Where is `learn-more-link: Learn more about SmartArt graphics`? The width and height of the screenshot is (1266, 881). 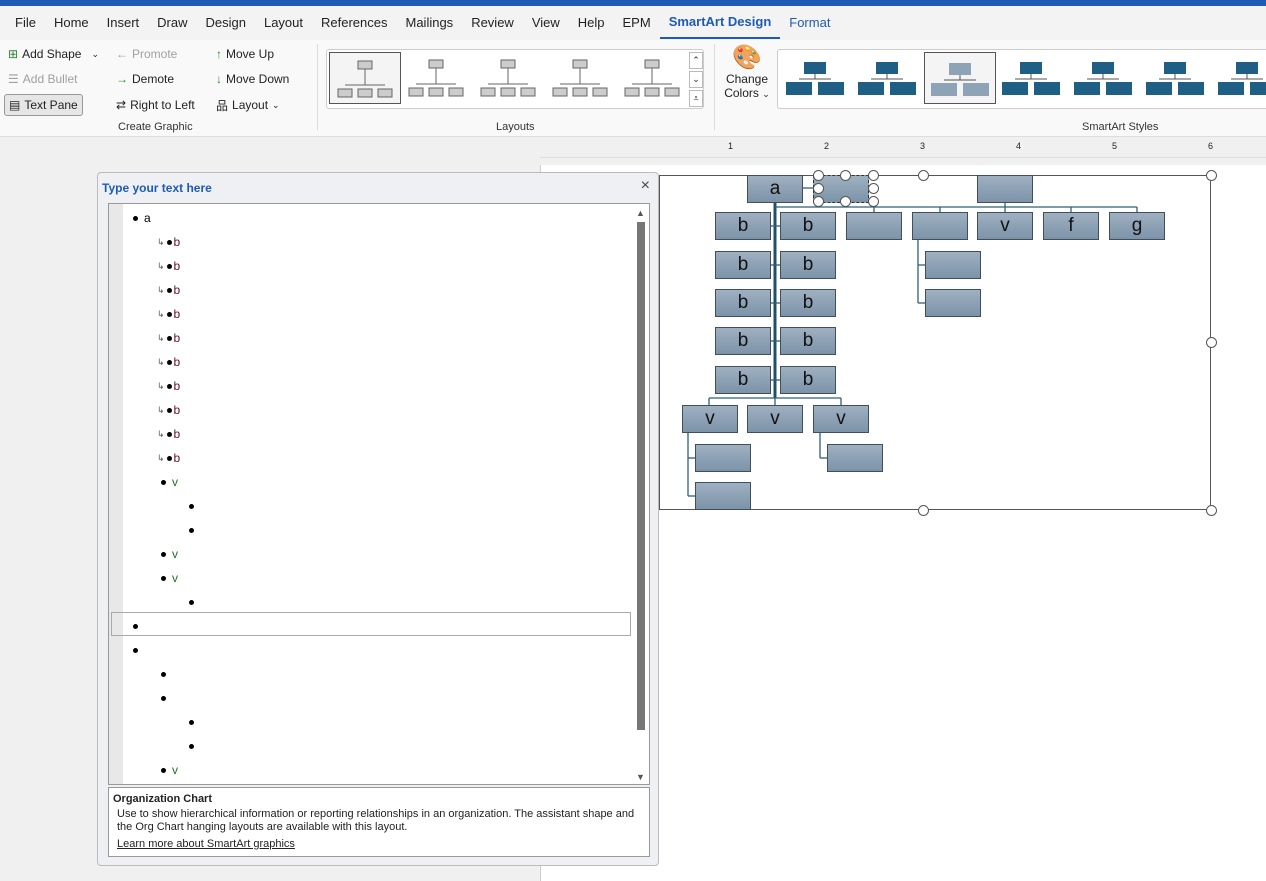 learn-more-link: Learn more about SmartArt graphics is located at coordinates (379, 844).